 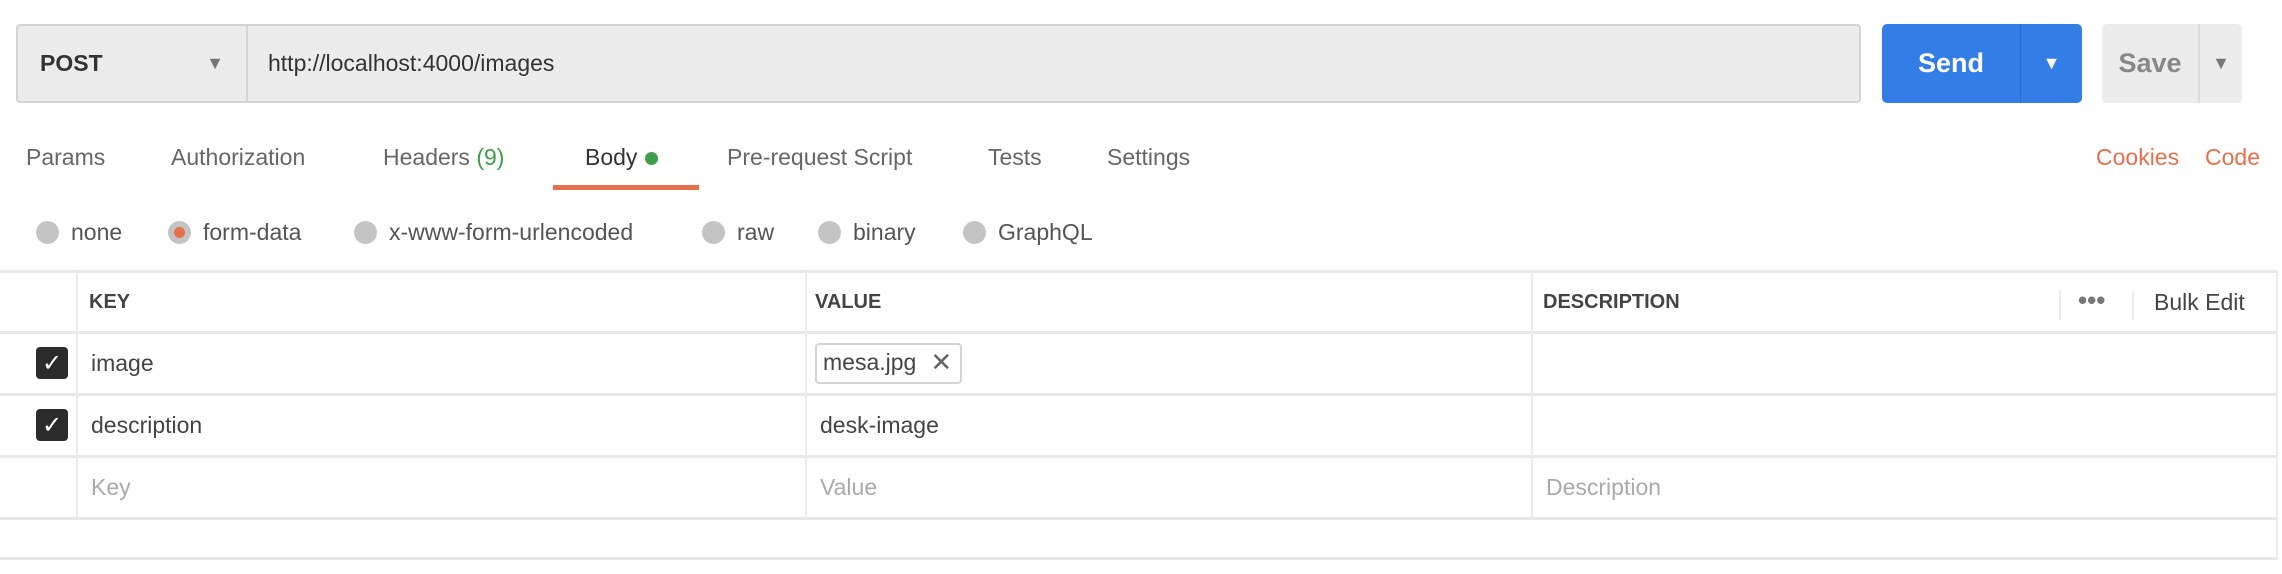 What do you see at coordinates (426, 157) in the screenshot?
I see `tab-label: Headers` at bounding box center [426, 157].